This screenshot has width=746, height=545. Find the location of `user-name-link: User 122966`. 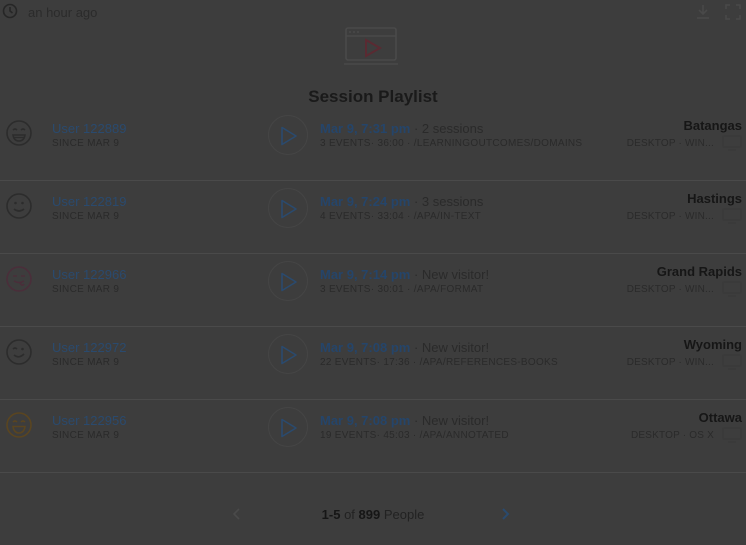

user-name-link: User 122966 is located at coordinates (89, 274).